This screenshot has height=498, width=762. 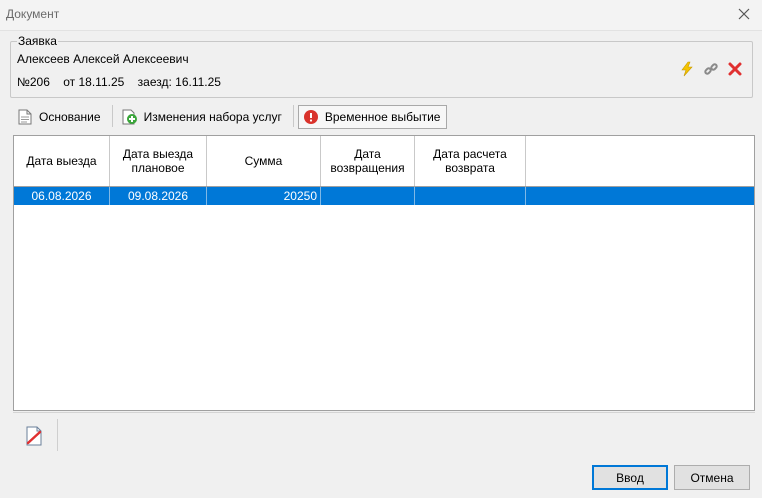 What do you see at coordinates (630, 477) in the screenshot?
I see `ok-button: Ввод` at bounding box center [630, 477].